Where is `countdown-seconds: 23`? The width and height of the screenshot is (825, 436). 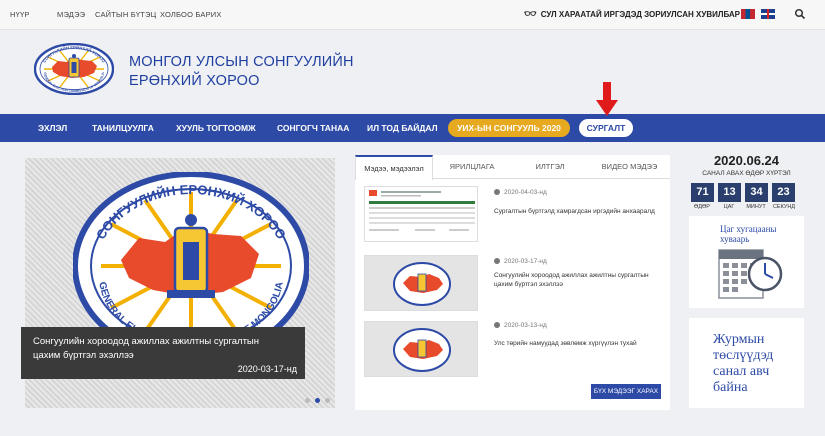
countdown-seconds: 23 is located at coordinates (783, 192).